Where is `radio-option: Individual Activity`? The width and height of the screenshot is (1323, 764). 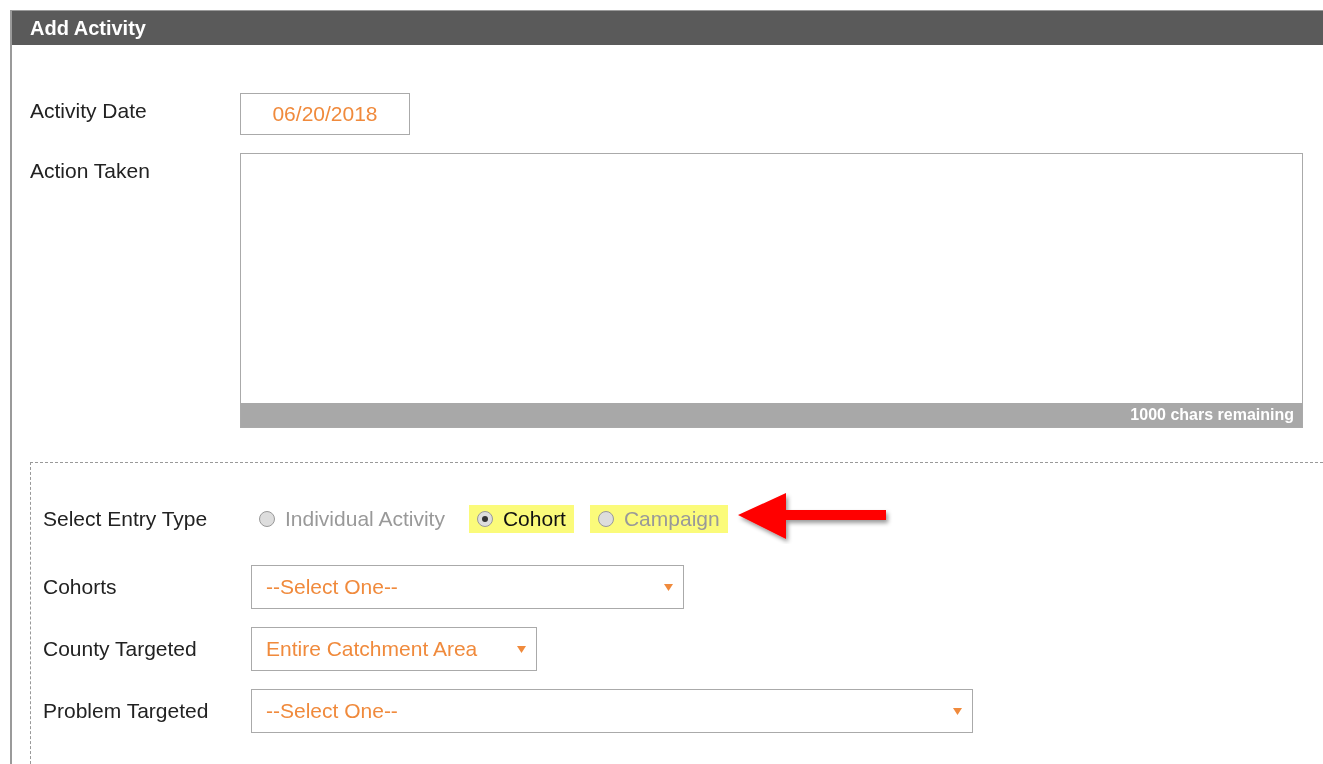
radio-option: Individual Activity is located at coordinates (352, 519).